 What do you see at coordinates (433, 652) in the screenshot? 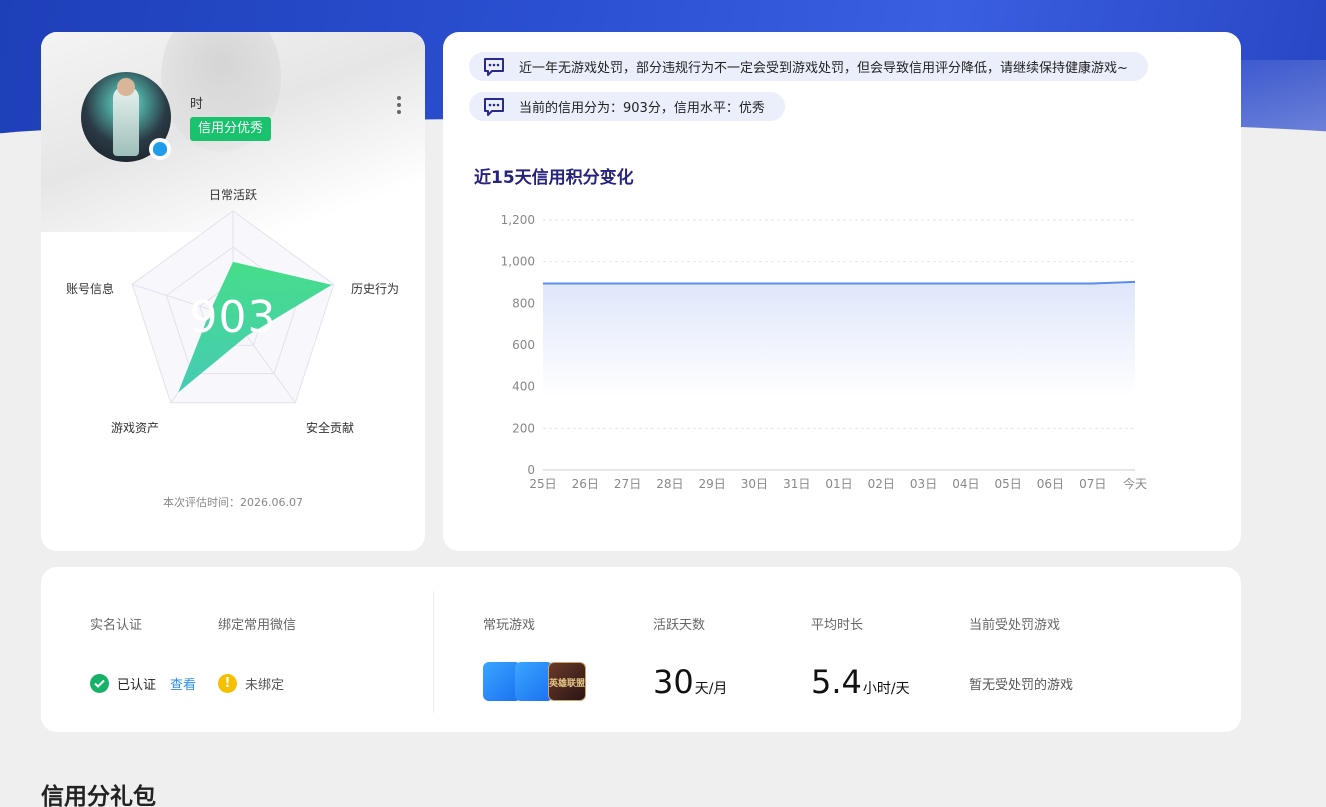
I see `divider` at bounding box center [433, 652].